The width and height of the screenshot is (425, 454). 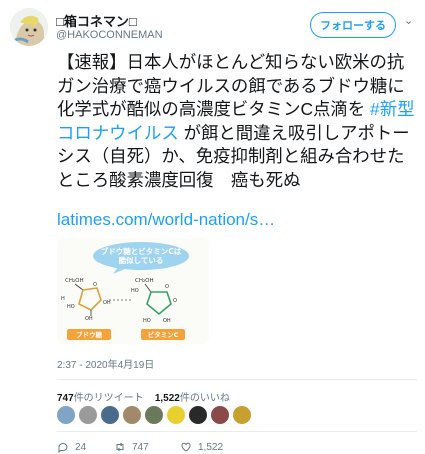 I want to click on tweet-header: □箱コネマン□ @HAKOCONNEMAN フォローする ⌄, so click(x=212, y=28).